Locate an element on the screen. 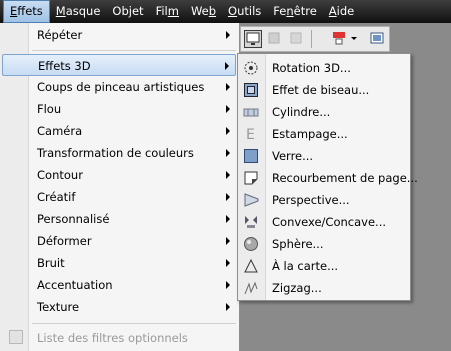  dropdown-button is located at coordinates (354, 39).